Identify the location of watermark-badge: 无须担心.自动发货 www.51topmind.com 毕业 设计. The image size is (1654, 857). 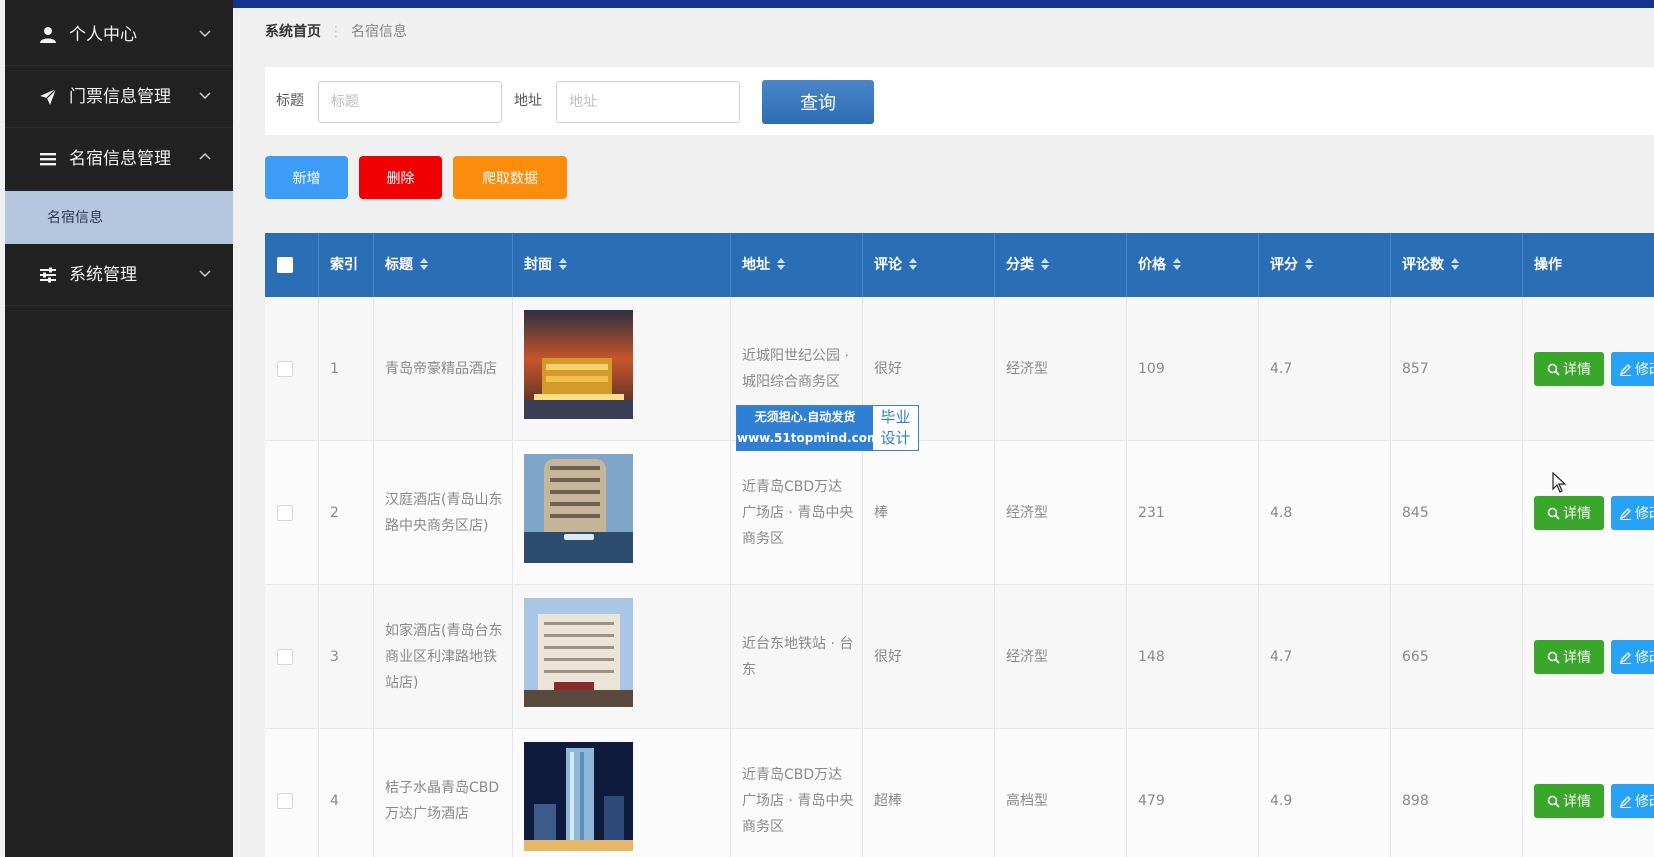
(827, 428).